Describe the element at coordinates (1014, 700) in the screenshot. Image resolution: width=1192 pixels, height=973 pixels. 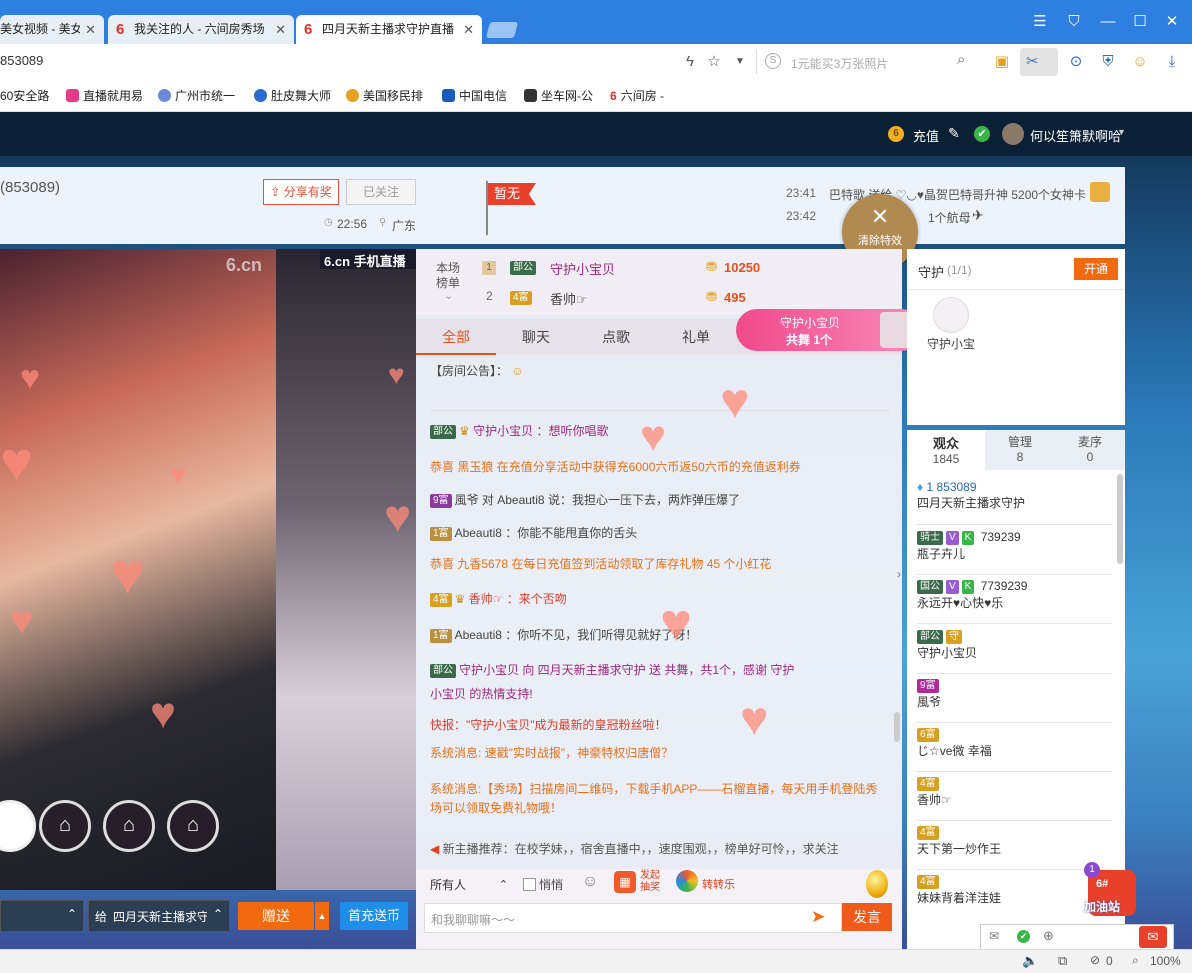
I see `list-item: 9富 風爷` at that location.